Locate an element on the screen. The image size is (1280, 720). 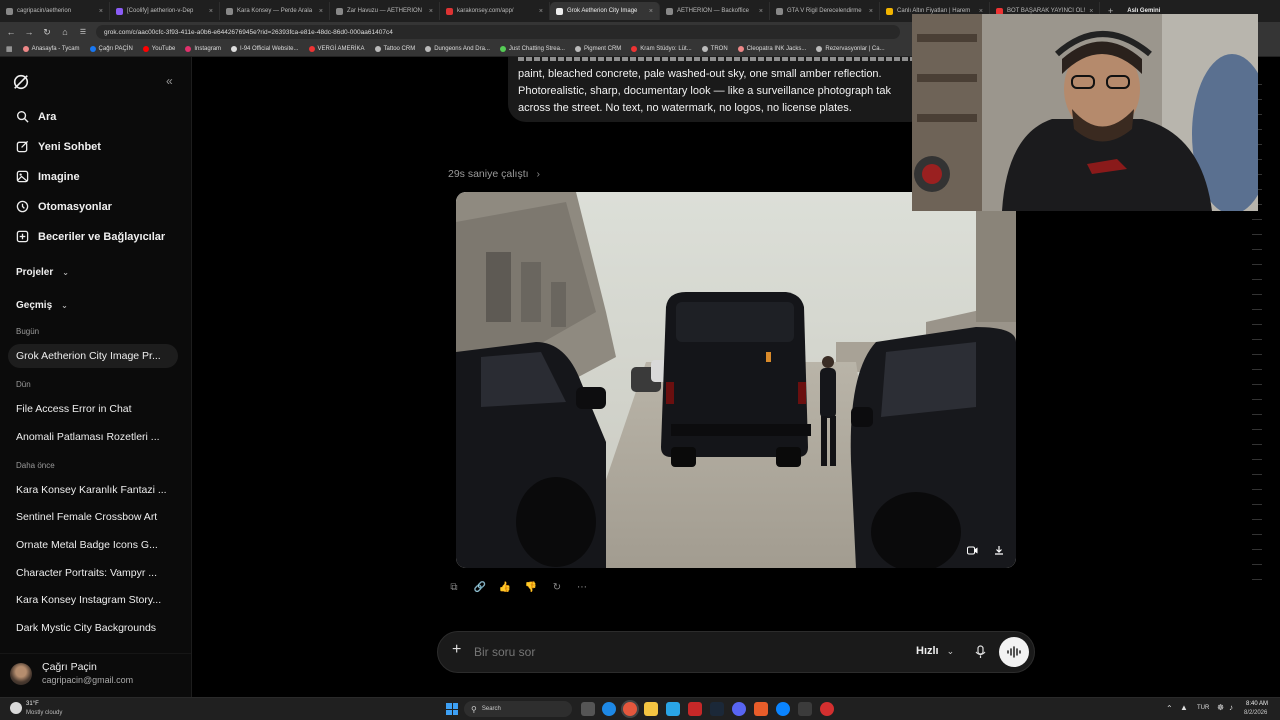
language-indicator: TUR is located at coordinates (1203, 708).